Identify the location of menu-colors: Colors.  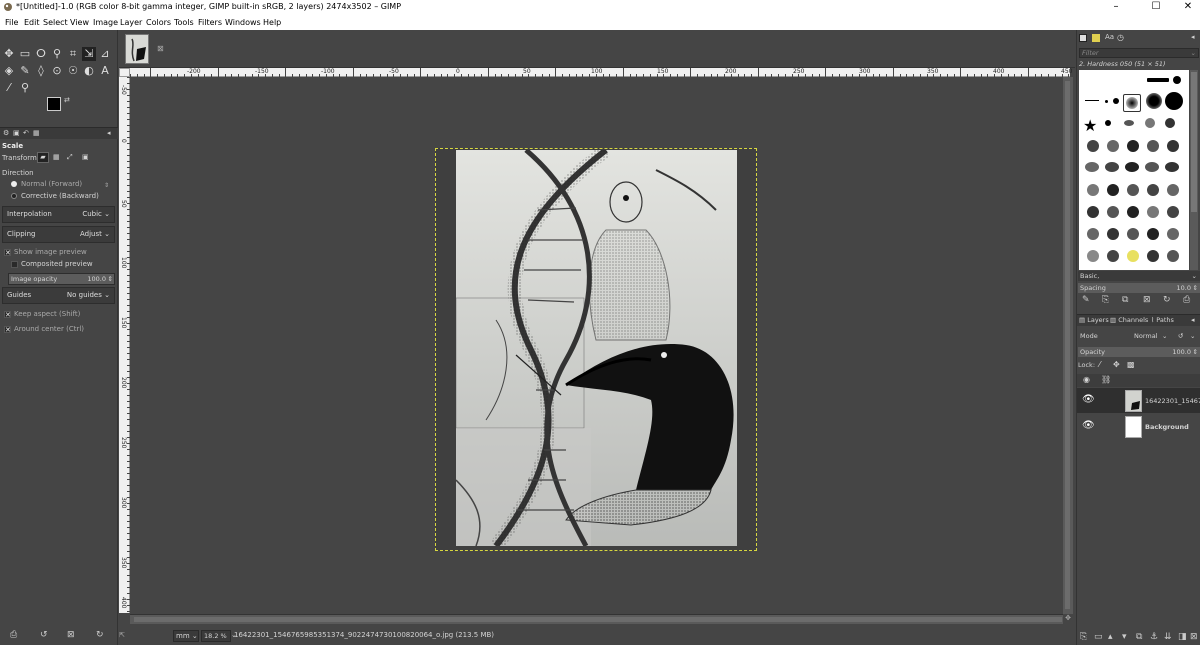
(158, 22).